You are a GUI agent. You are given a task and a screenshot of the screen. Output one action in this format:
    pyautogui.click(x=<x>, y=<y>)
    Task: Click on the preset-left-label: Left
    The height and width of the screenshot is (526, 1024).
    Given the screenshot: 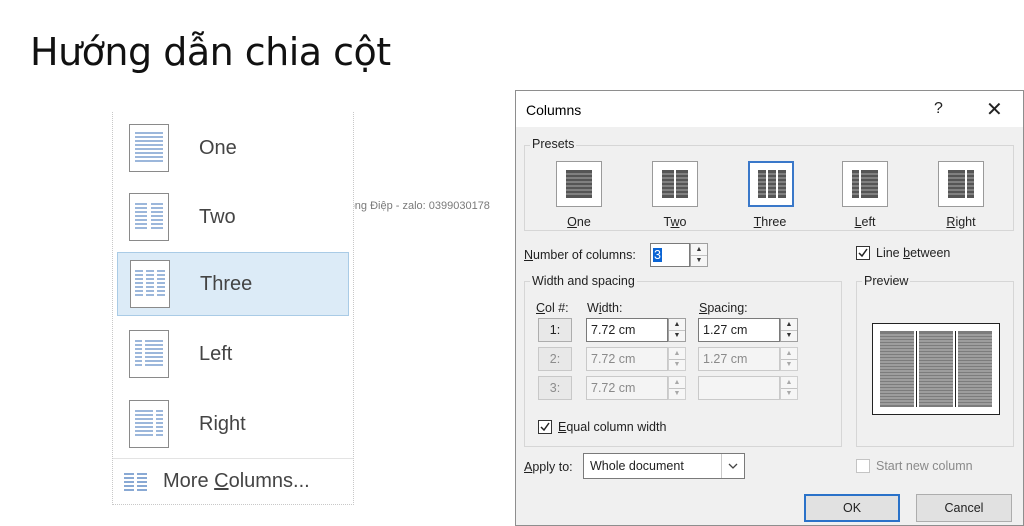 What is the action you would take?
    pyautogui.click(x=865, y=222)
    